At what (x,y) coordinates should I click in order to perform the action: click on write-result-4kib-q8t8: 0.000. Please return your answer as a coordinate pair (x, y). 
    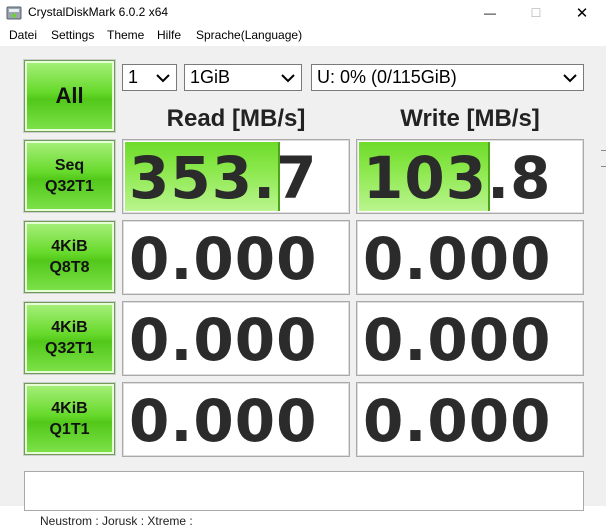
    Looking at the image, I should click on (470, 257).